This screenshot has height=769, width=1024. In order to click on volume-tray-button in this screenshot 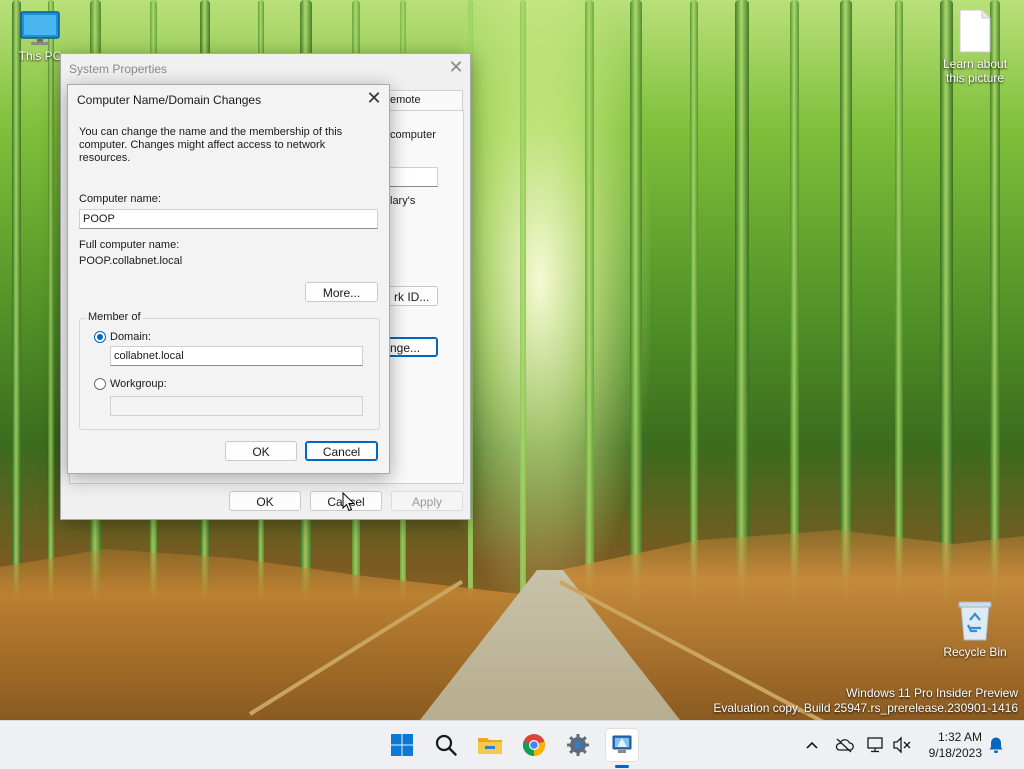, I will do `click(902, 745)`.